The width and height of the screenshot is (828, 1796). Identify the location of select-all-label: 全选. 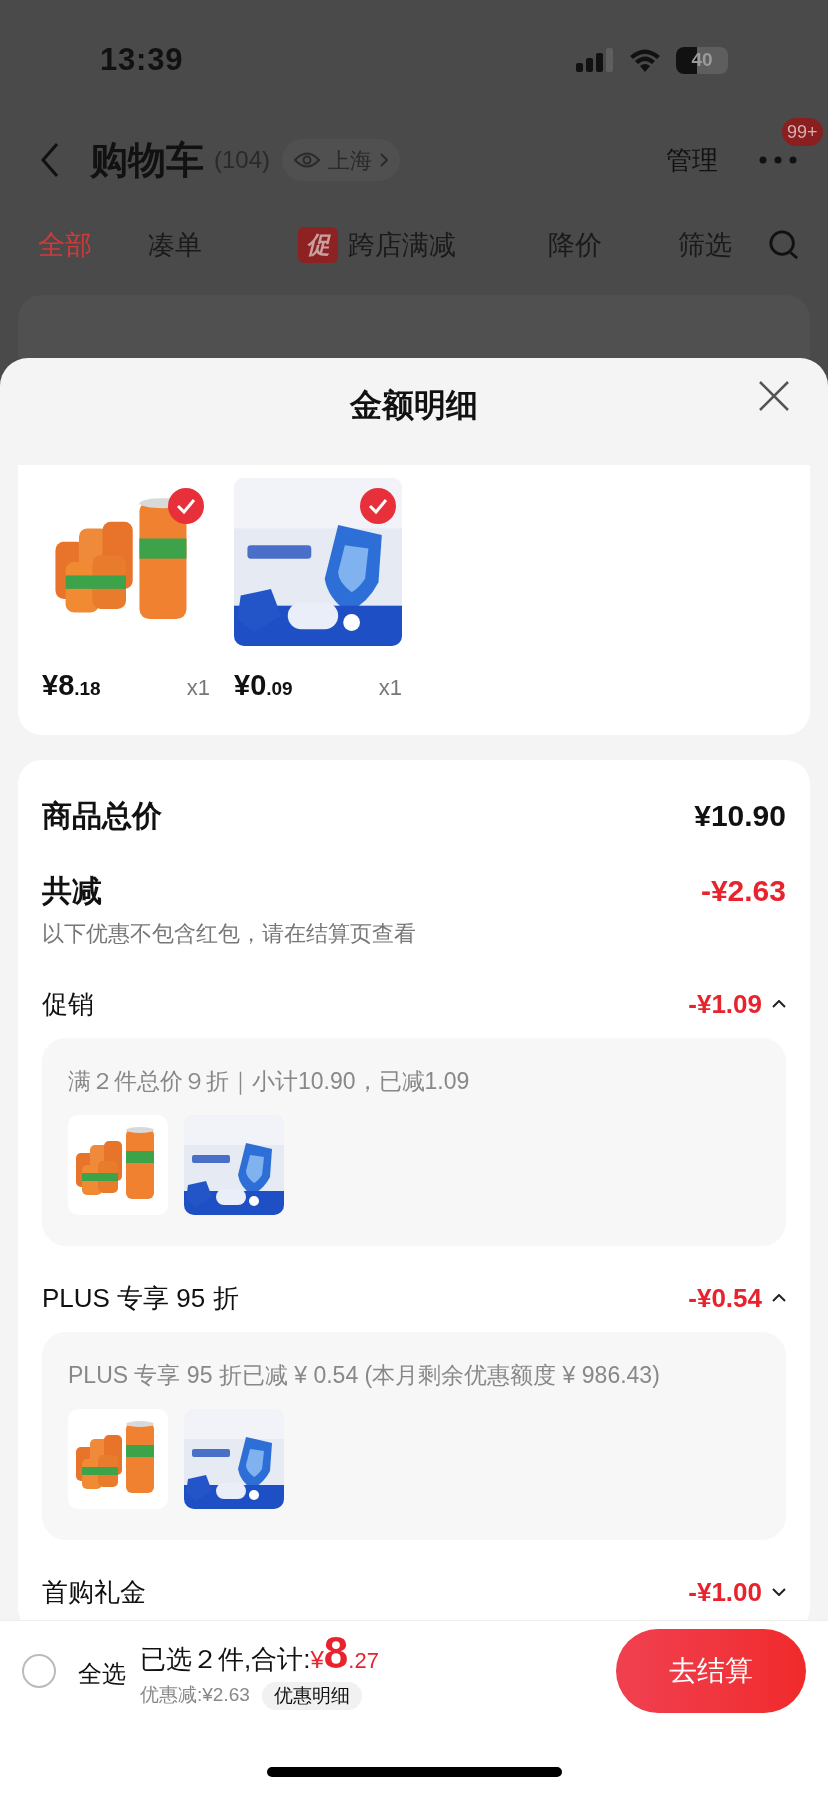
(102, 1673).